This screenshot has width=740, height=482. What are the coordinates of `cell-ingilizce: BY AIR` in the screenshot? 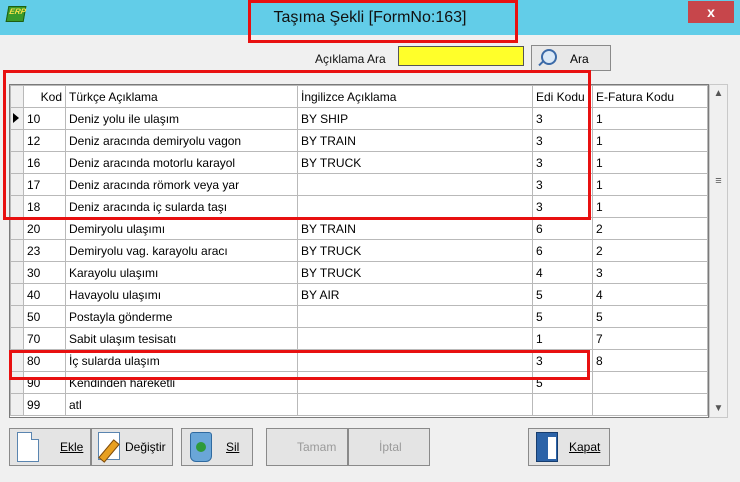 It's located at (415, 294).